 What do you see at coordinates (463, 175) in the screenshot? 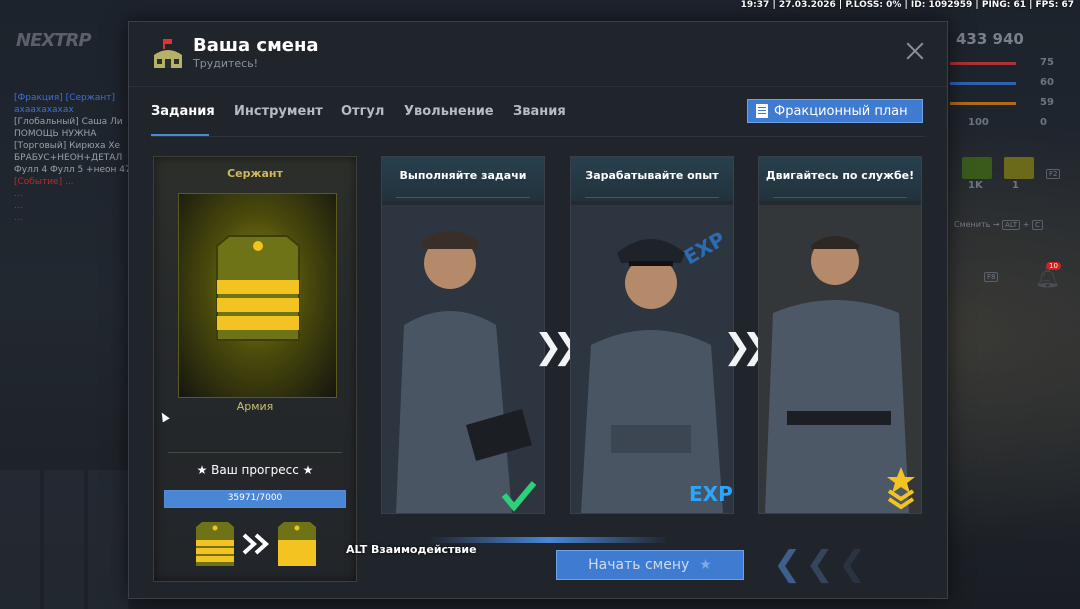
I see `step-title: Выполняйте задачи` at bounding box center [463, 175].